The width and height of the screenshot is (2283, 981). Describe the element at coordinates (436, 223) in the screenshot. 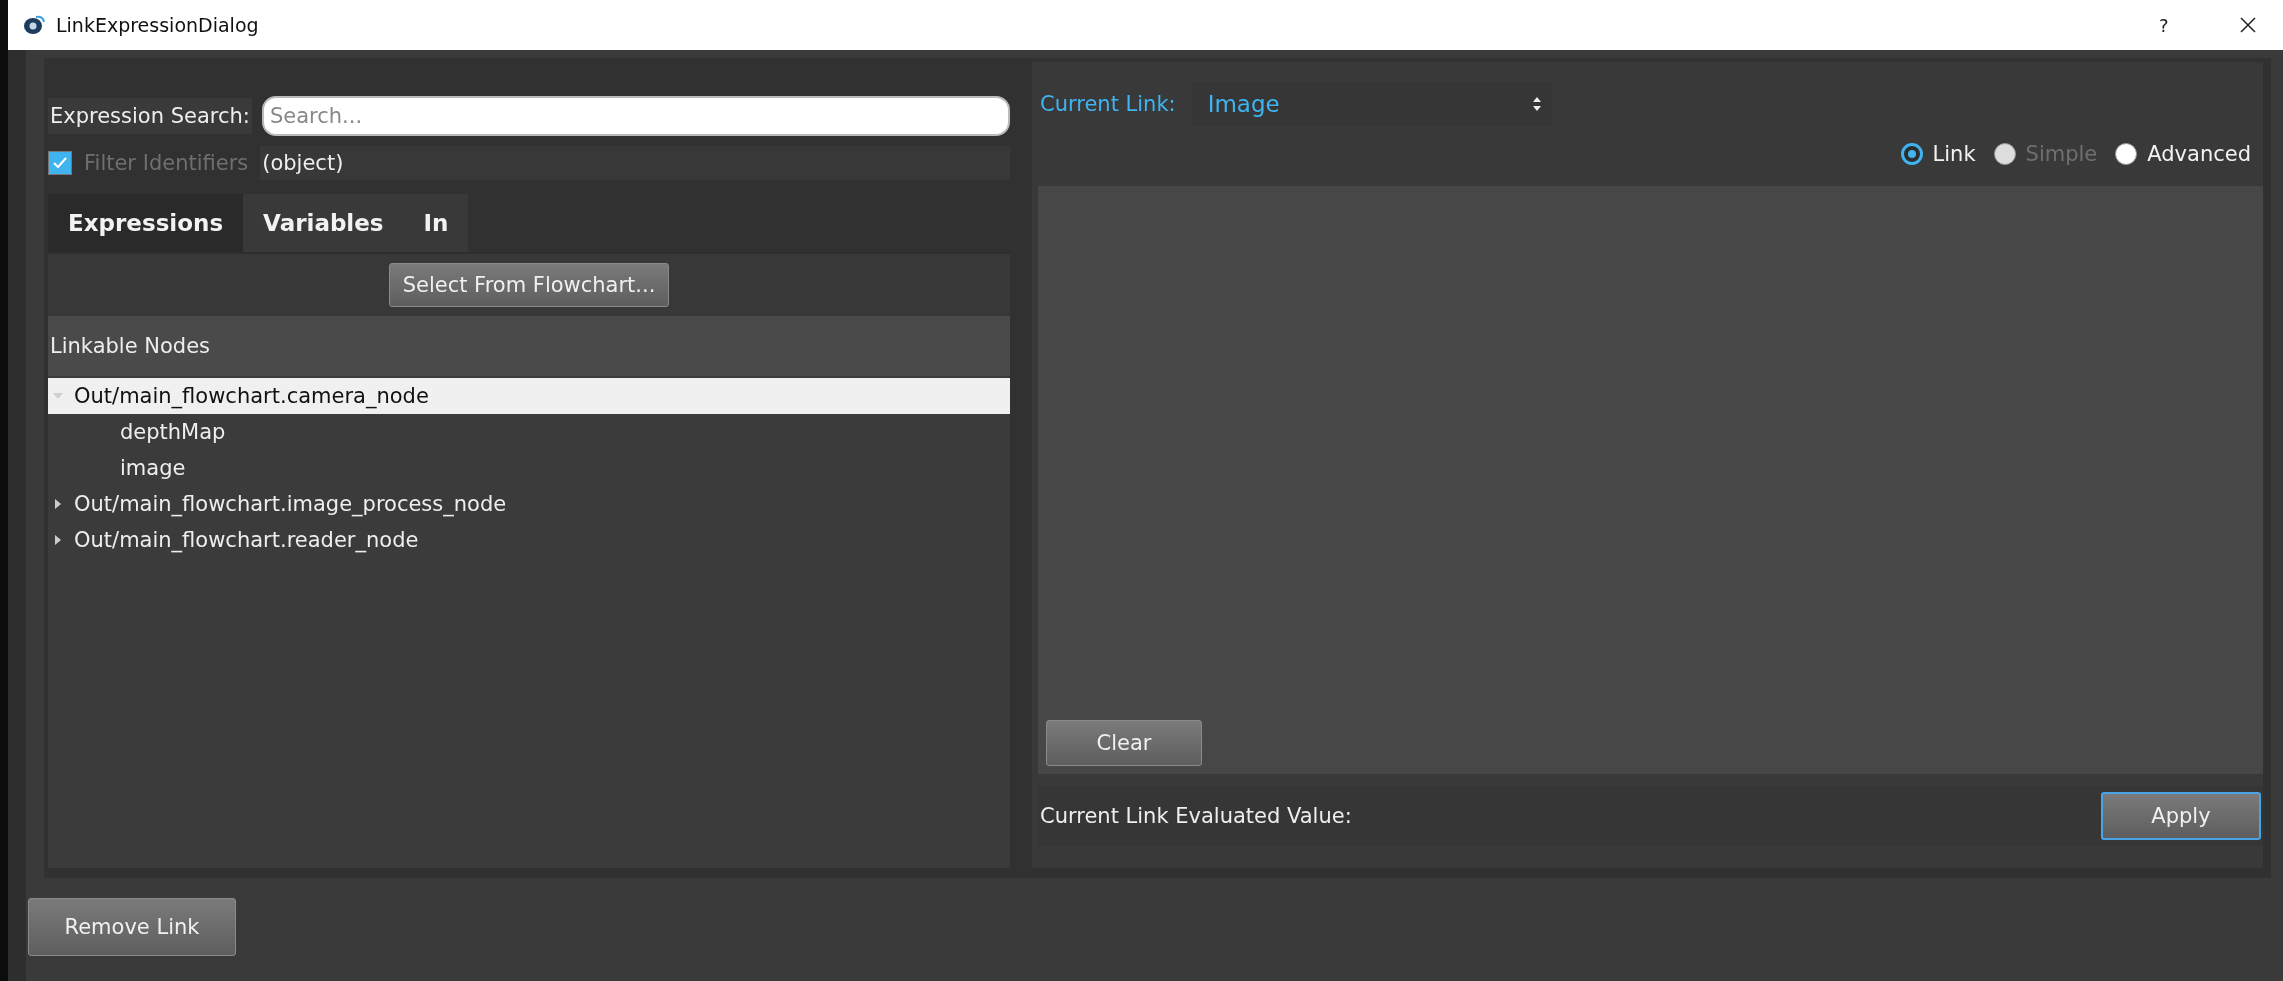

I see `tab: In` at that location.